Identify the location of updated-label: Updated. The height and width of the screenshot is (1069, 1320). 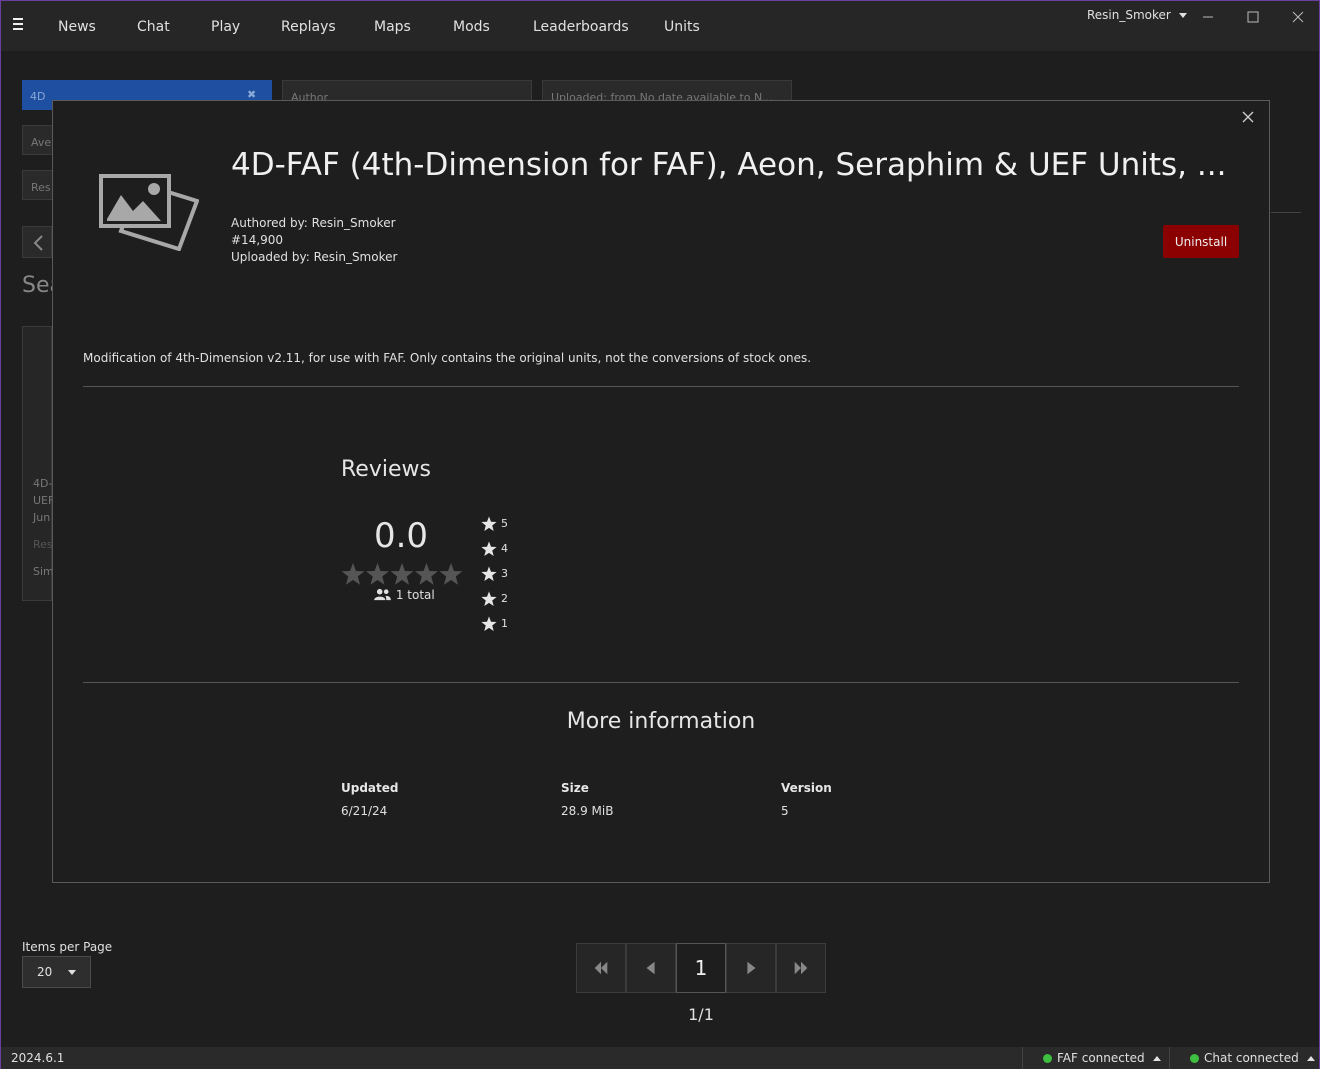
(370, 788).